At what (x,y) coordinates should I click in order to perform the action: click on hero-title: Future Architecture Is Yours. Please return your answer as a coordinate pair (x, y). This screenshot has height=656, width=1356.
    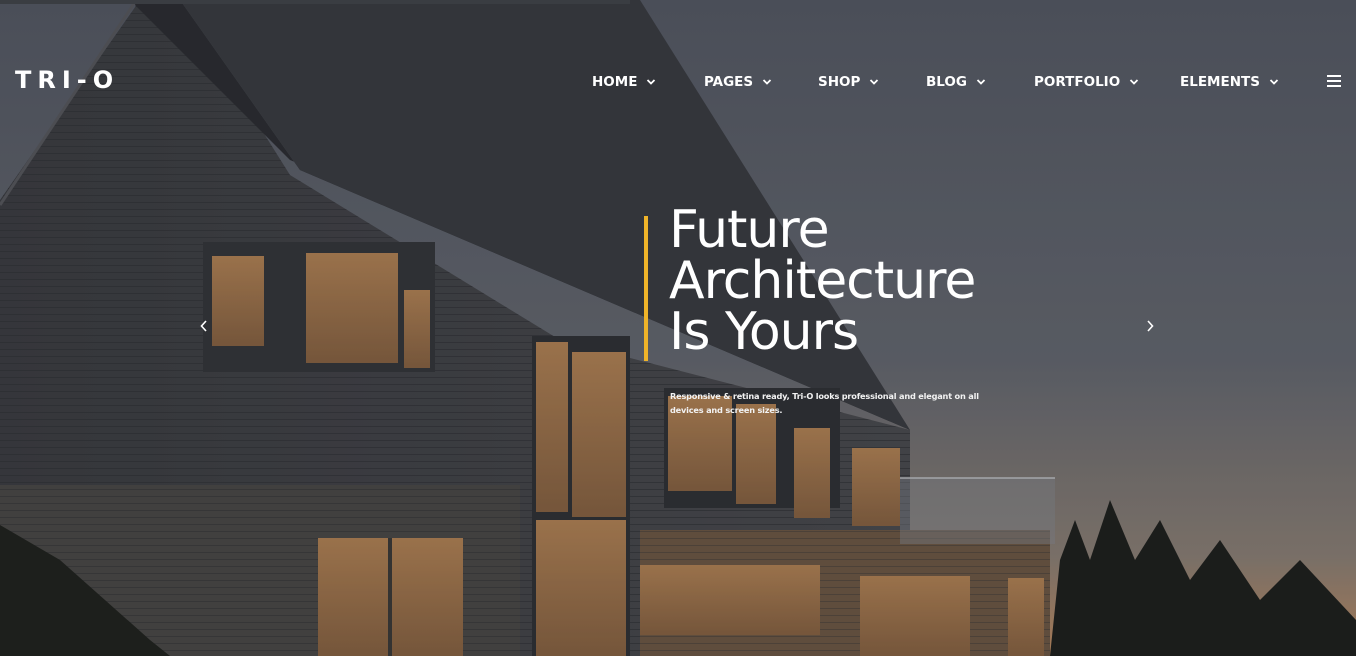
    Looking at the image, I should click on (879, 281).